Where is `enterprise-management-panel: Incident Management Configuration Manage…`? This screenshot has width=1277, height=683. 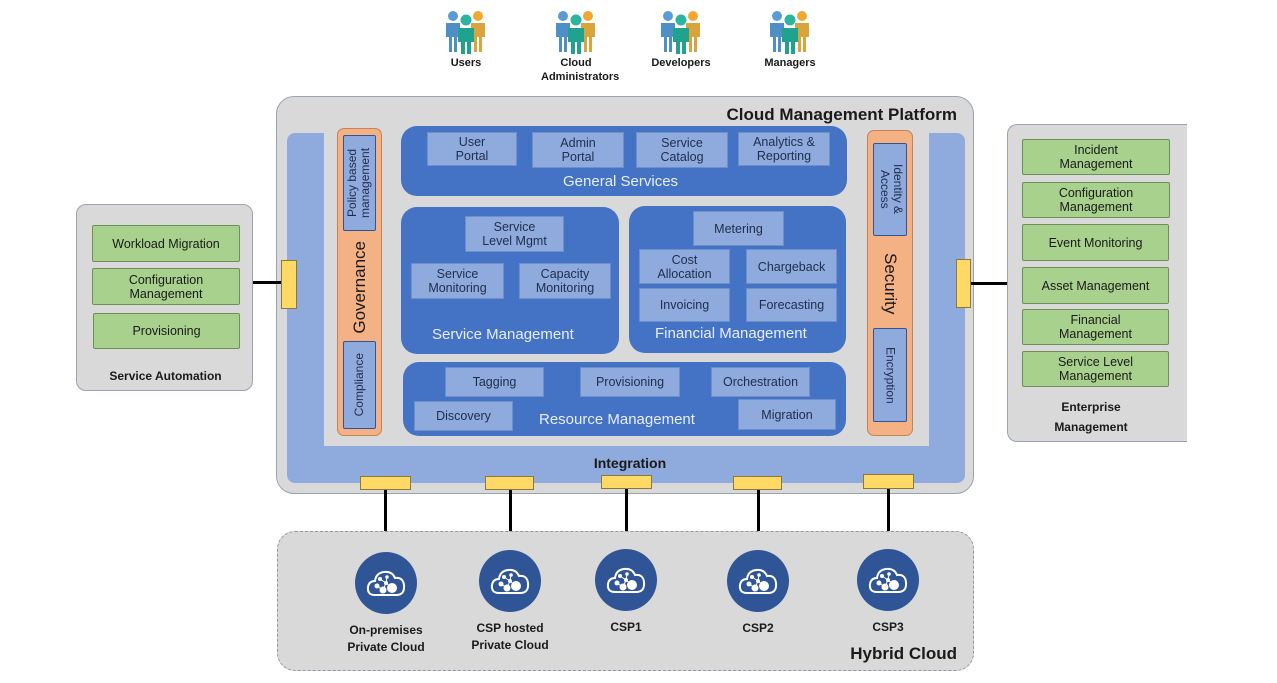
enterprise-management-panel: Incident Management Configuration Manage… is located at coordinates (1097, 283).